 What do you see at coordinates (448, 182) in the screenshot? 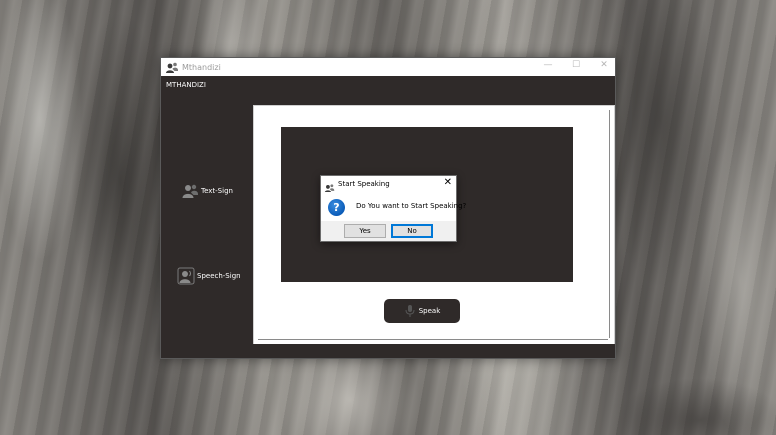
I see `dialog-close-icon: ✕` at bounding box center [448, 182].